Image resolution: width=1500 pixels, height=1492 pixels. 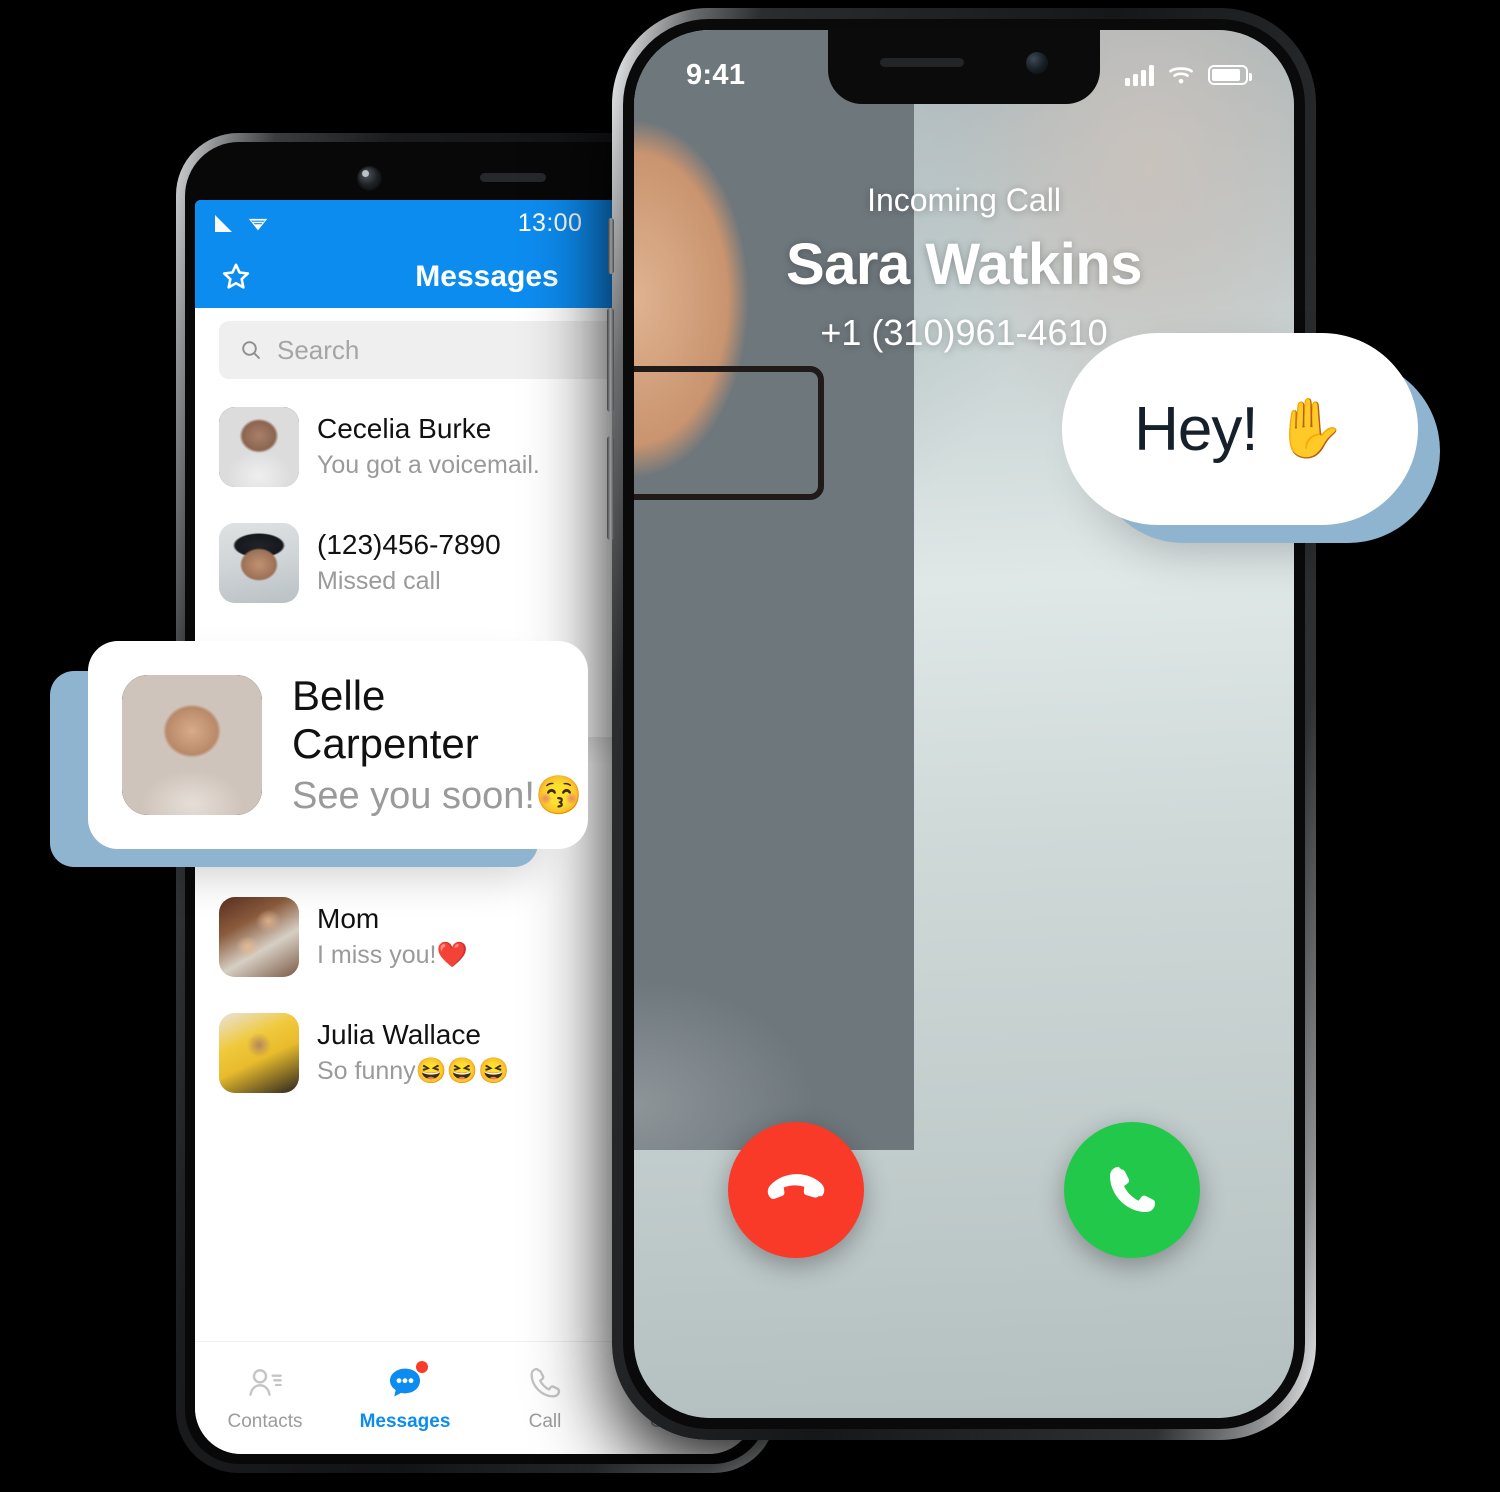 What do you see at coordinates (318, 349) in the screenshot?
I see `search-placeholder: Search` at bounding box center [318, 349].